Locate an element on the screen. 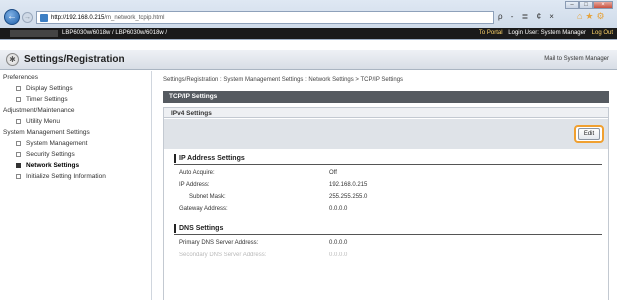 The width and height of the screenshot is (617, 300). primary-dns-value: 0.0.0.0 is located at coordinates (338, 243).